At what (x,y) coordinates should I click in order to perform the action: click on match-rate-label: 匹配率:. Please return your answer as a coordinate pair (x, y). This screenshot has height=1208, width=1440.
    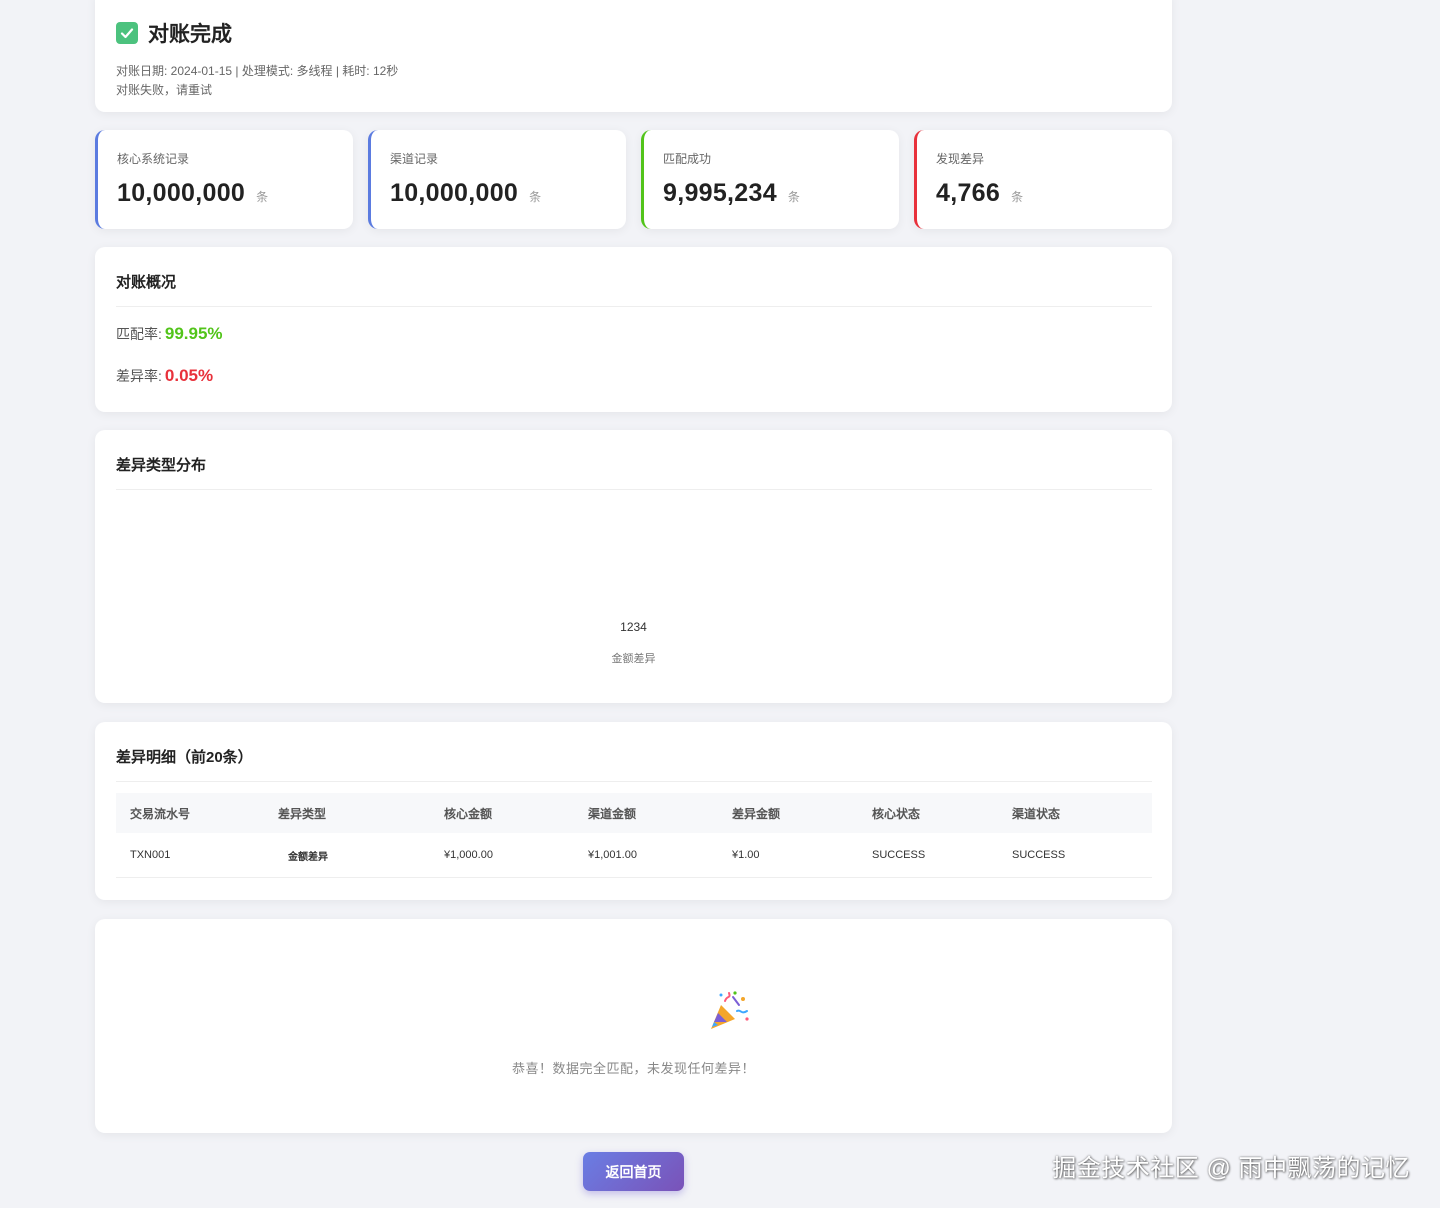
    Looking at the image, I should click on (139, 334).